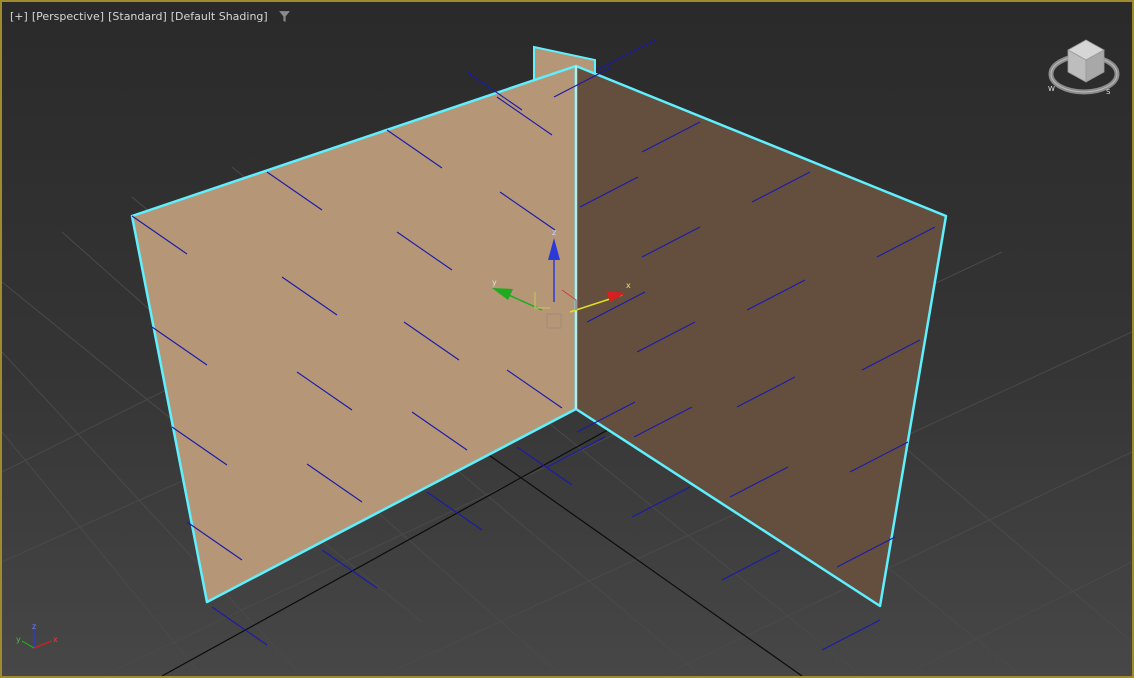 The width and height of the screenshot is (1134, 678). Describe the element at coordinates (55, 639) in the screenshot. I see `tripod-x-label: x` at that location.